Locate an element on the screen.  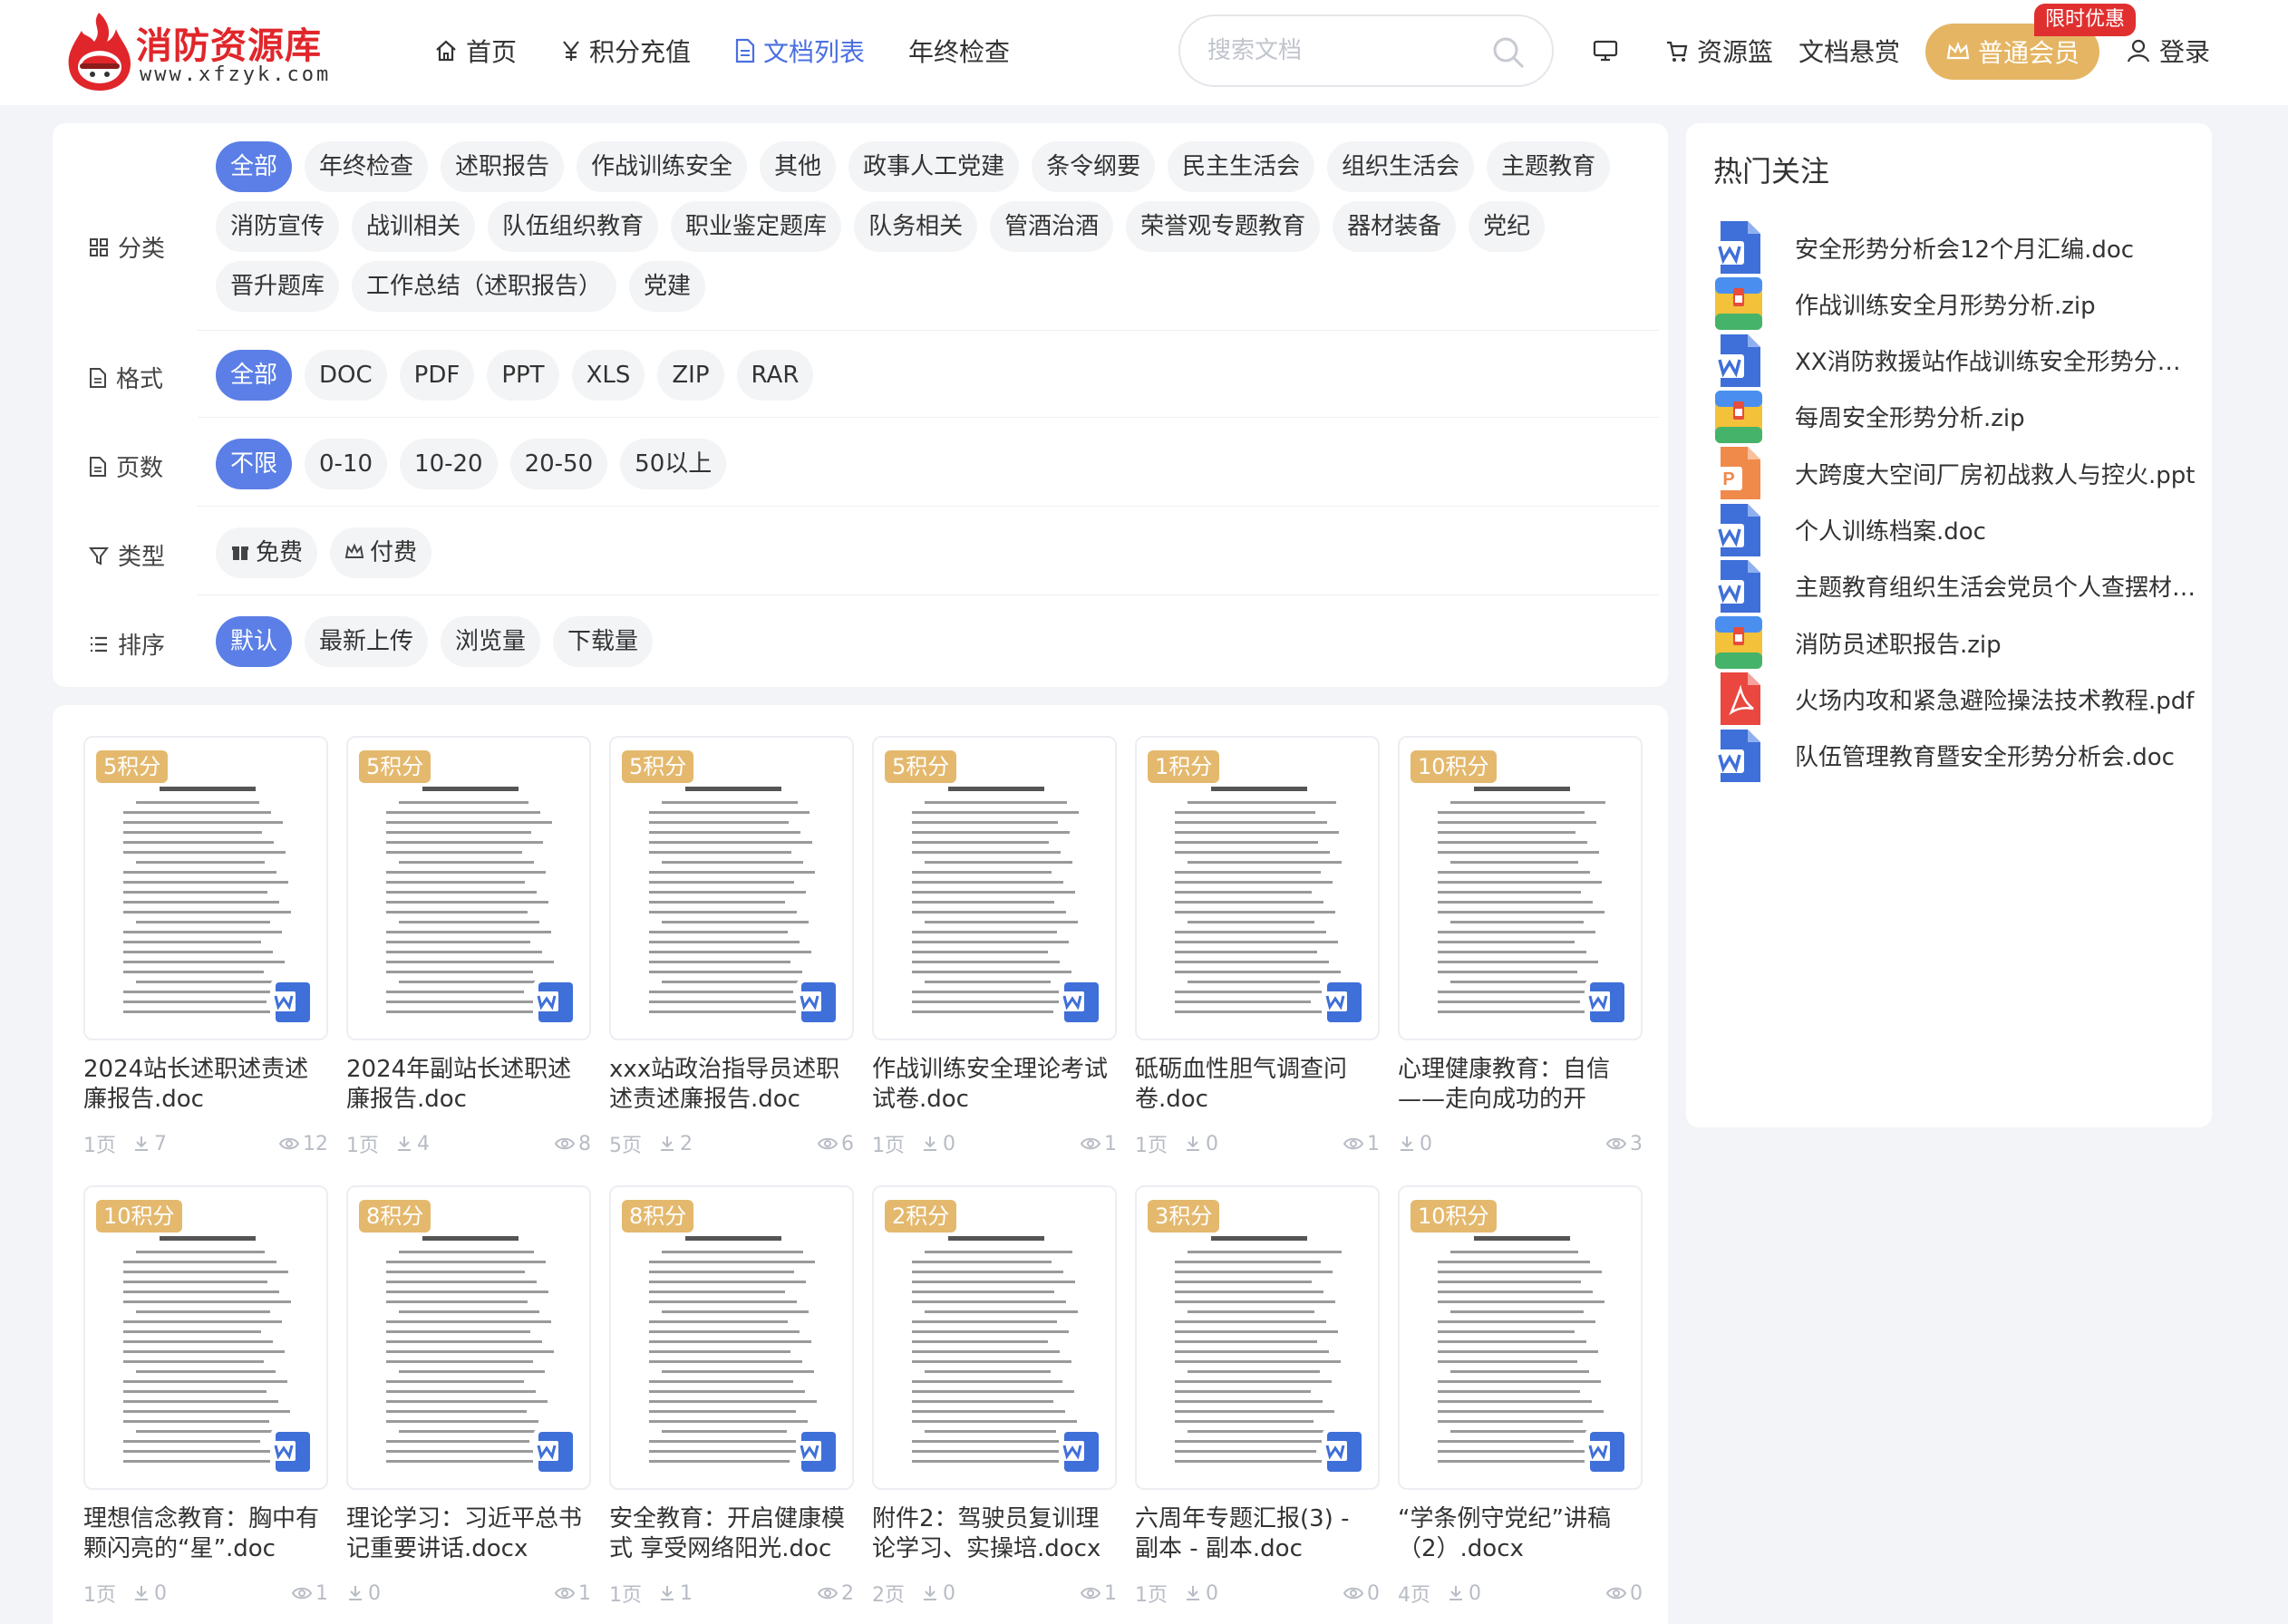
nav-annual-check: 年终检查 is located at coordinates (959, 51).